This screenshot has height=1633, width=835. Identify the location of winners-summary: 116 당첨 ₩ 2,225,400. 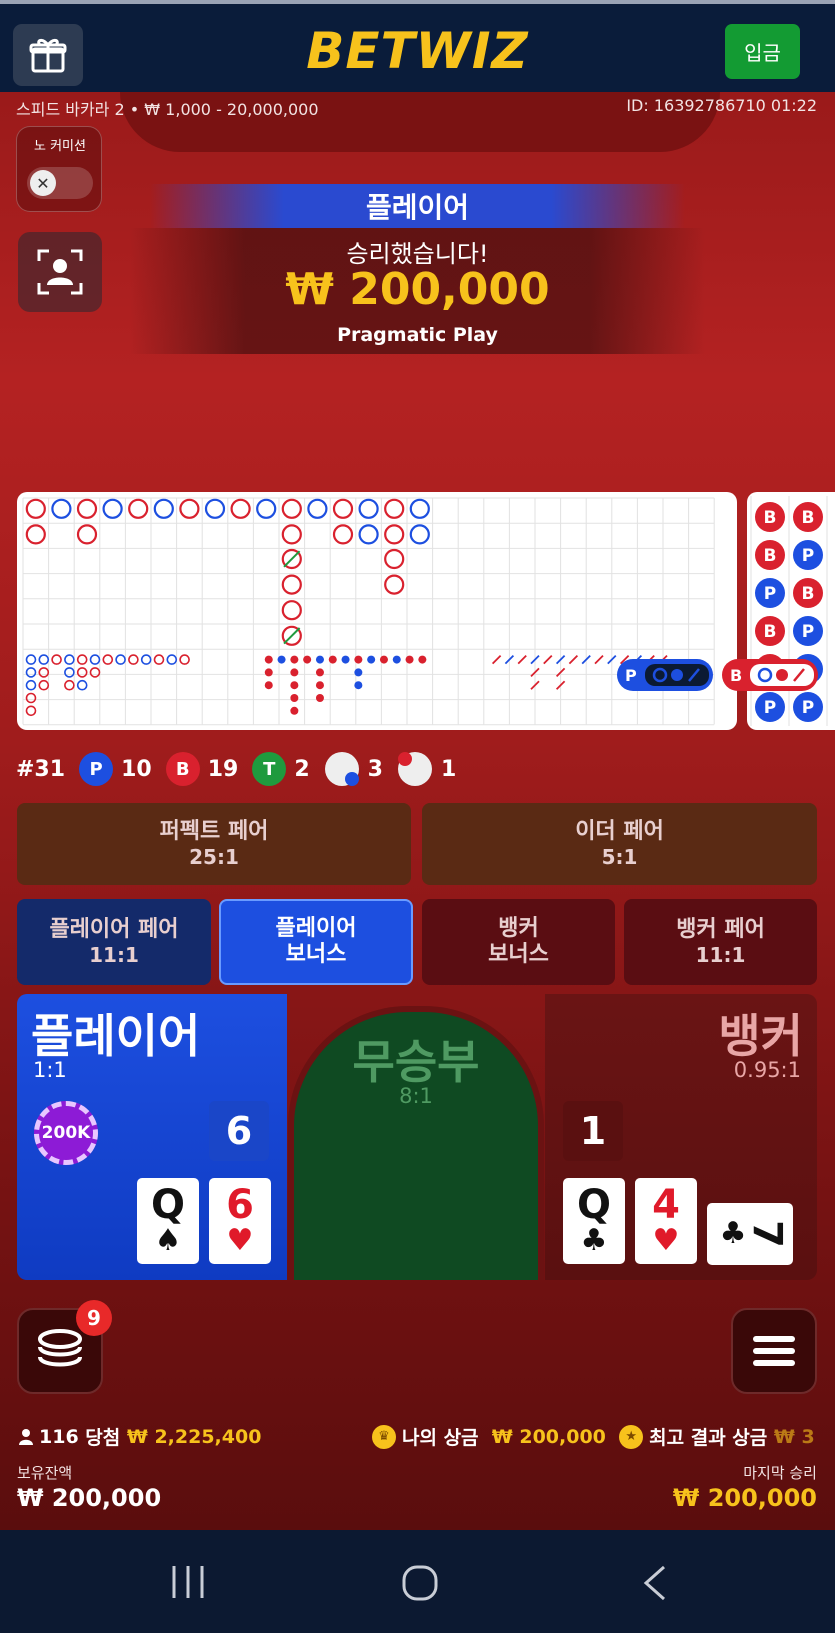
(139, 1436).